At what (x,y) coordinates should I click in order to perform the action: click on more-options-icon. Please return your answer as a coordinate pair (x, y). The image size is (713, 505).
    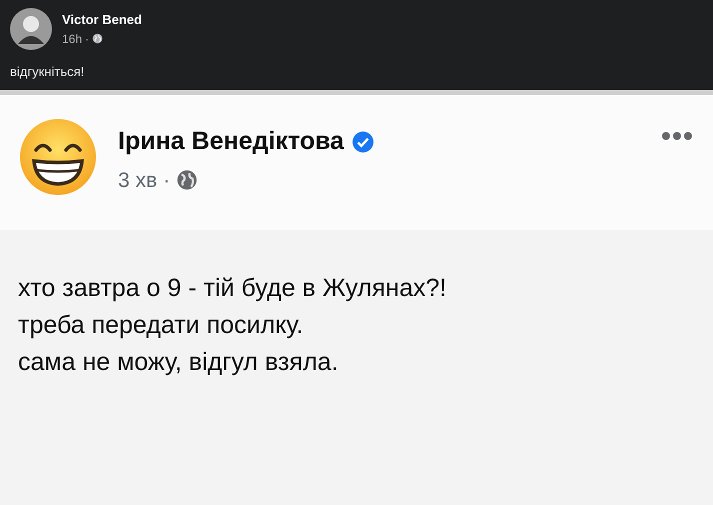
    Looking at the image, I should click on (677, 136).